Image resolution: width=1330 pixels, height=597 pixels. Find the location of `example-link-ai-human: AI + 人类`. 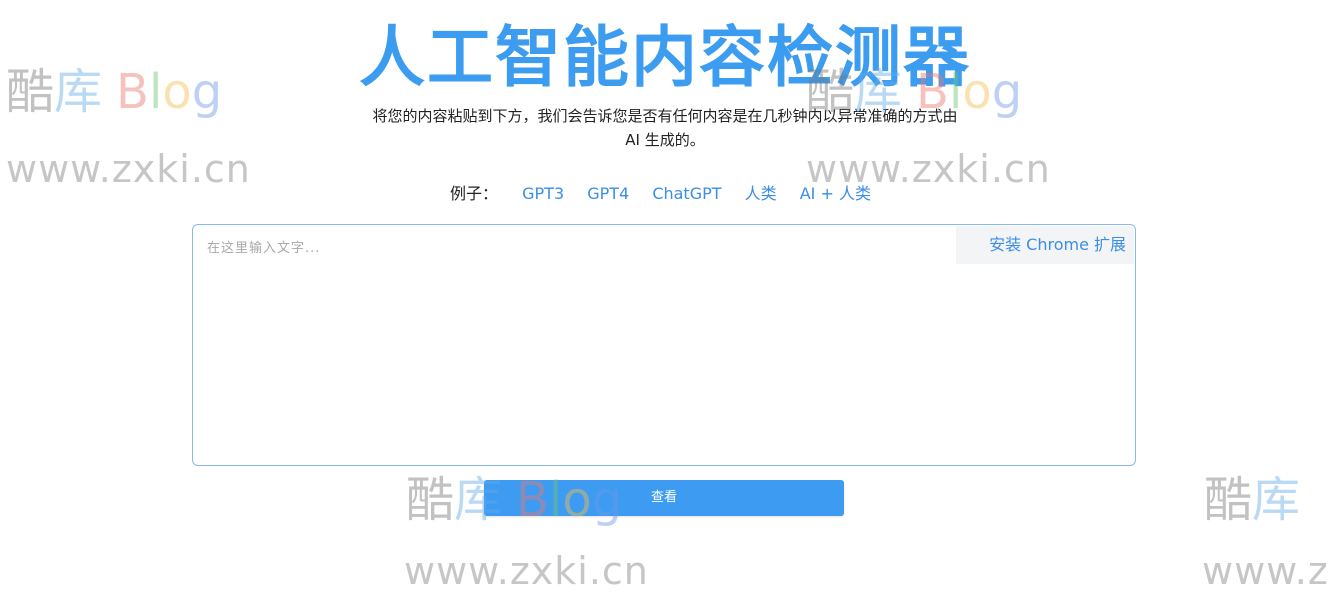

example-link-ai-human: AI + 人类 is located at coordinates (835, 193).